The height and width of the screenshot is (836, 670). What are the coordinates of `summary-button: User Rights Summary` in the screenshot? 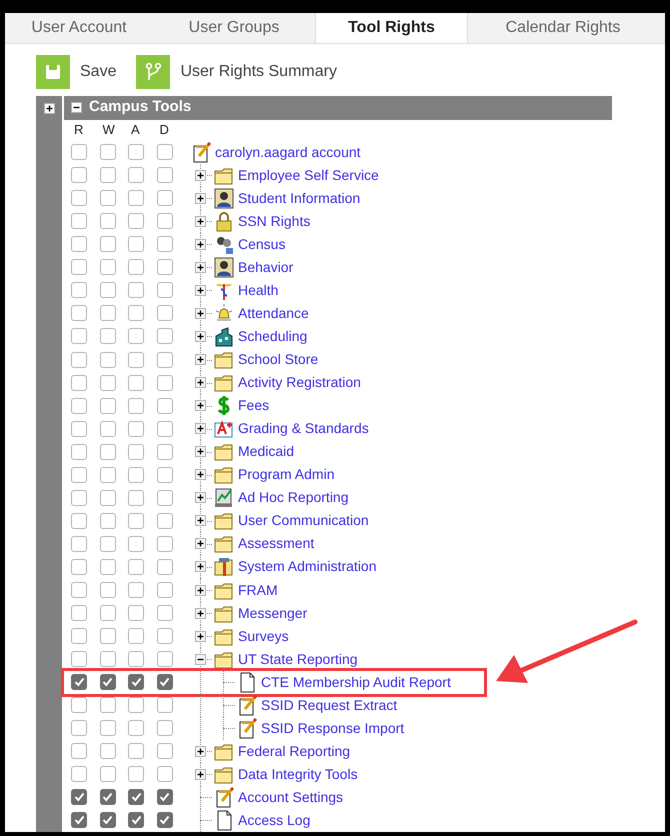 It's located at (241, 72).